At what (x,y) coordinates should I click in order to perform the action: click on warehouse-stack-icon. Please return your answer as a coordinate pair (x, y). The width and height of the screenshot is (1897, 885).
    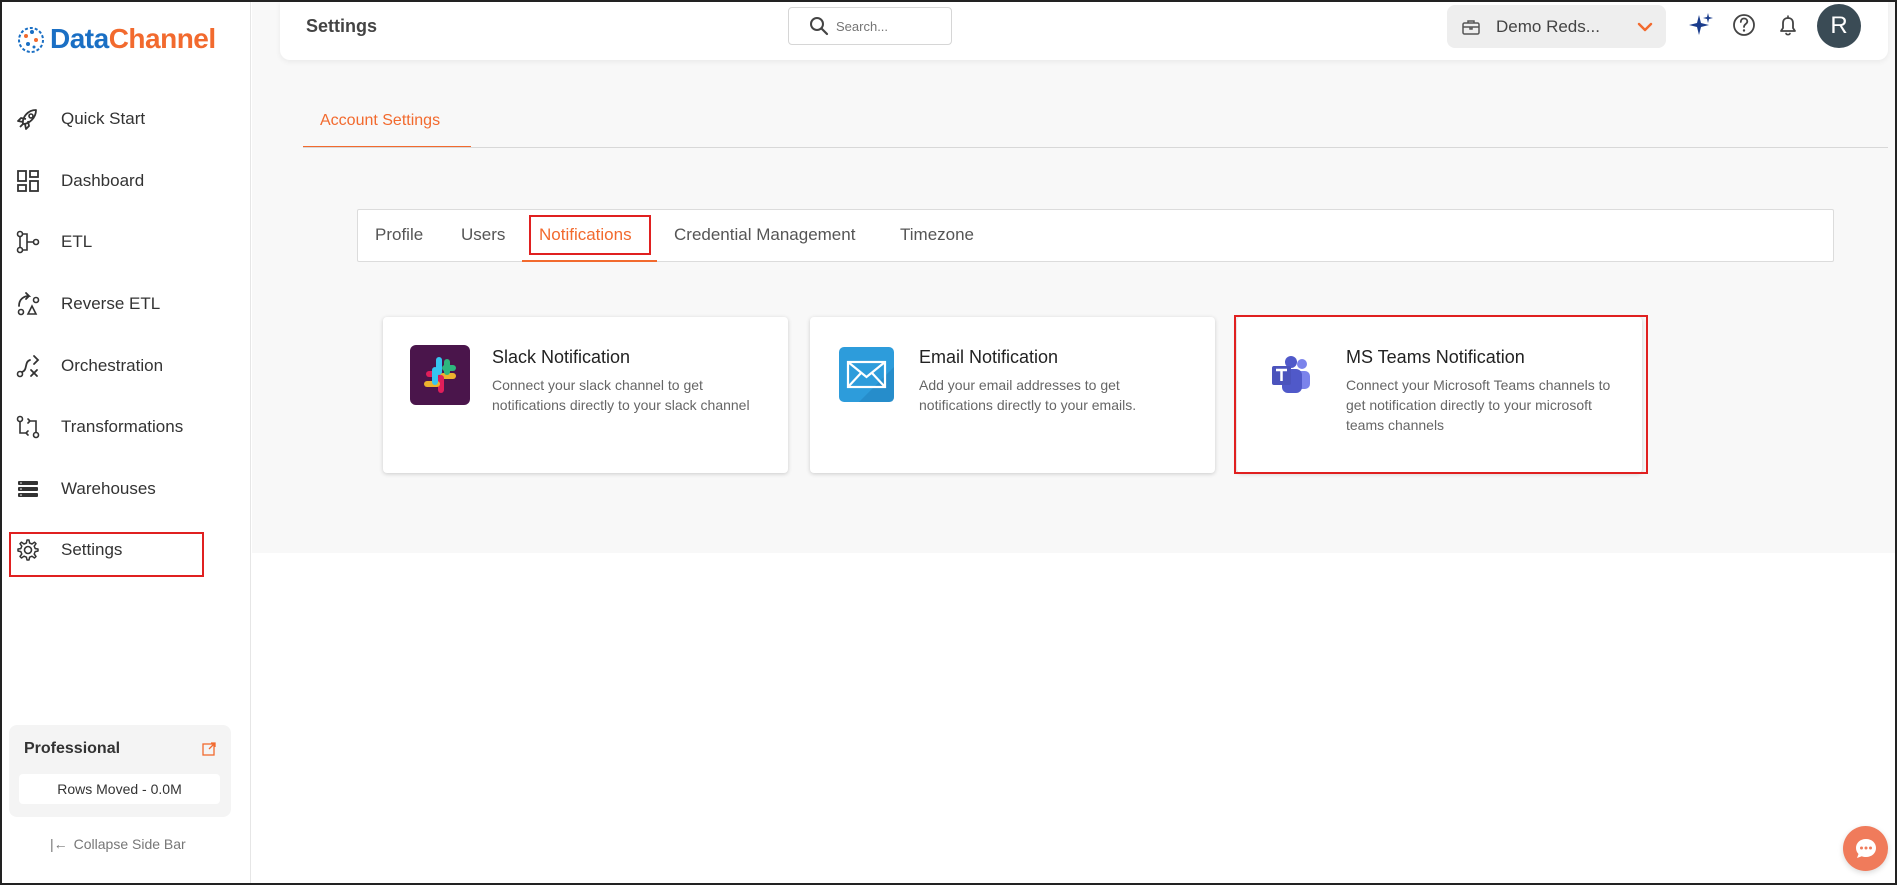
    Looking at the image, I should click on (28, 489).